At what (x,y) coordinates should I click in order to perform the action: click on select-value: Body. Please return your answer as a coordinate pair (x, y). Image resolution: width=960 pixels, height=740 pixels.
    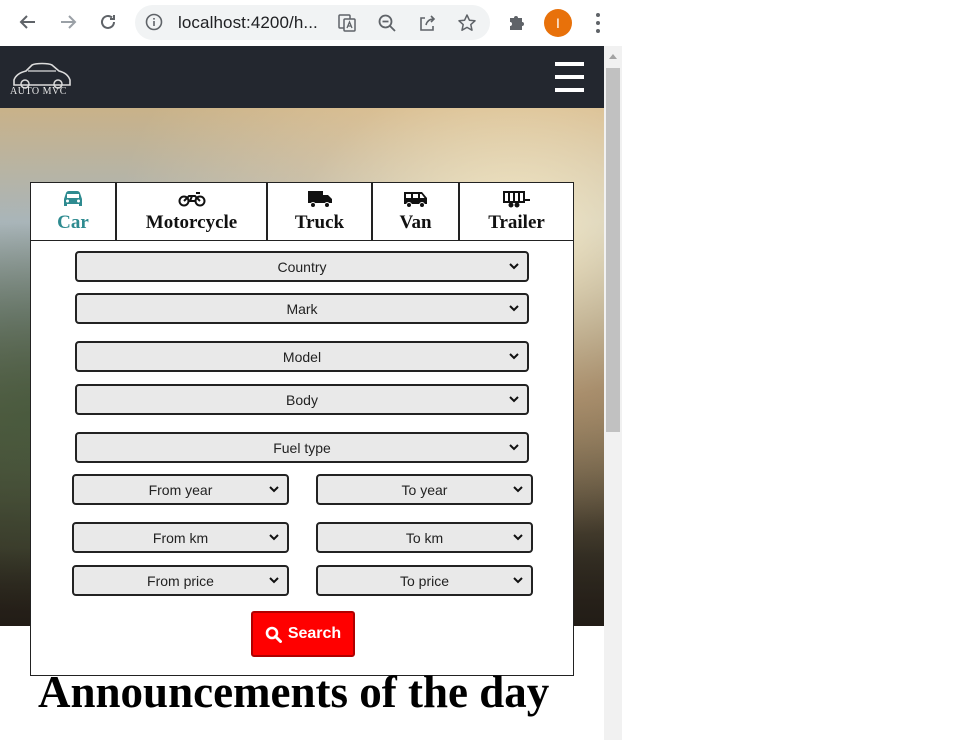
    Looking at the image, I should click on (302, 399).